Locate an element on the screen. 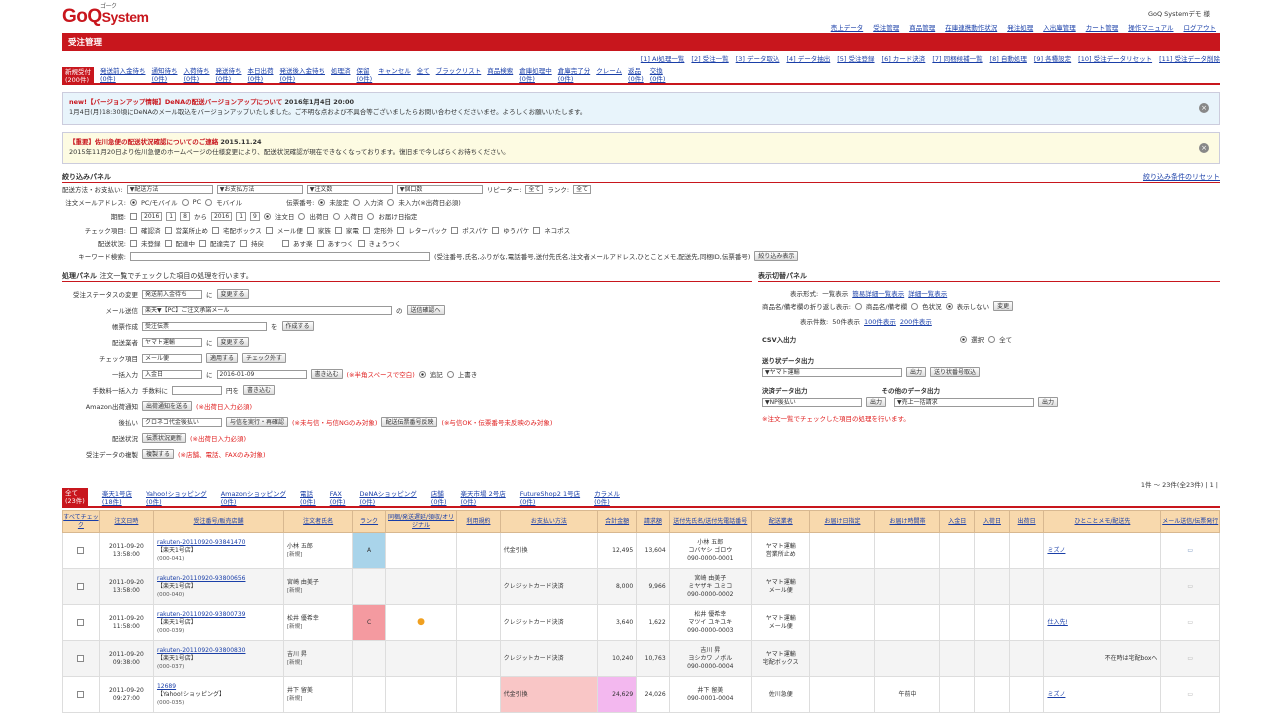 This screenshot has height=720, width=1280. column-header: 出荷日 is located at coordinates (1026, 521).